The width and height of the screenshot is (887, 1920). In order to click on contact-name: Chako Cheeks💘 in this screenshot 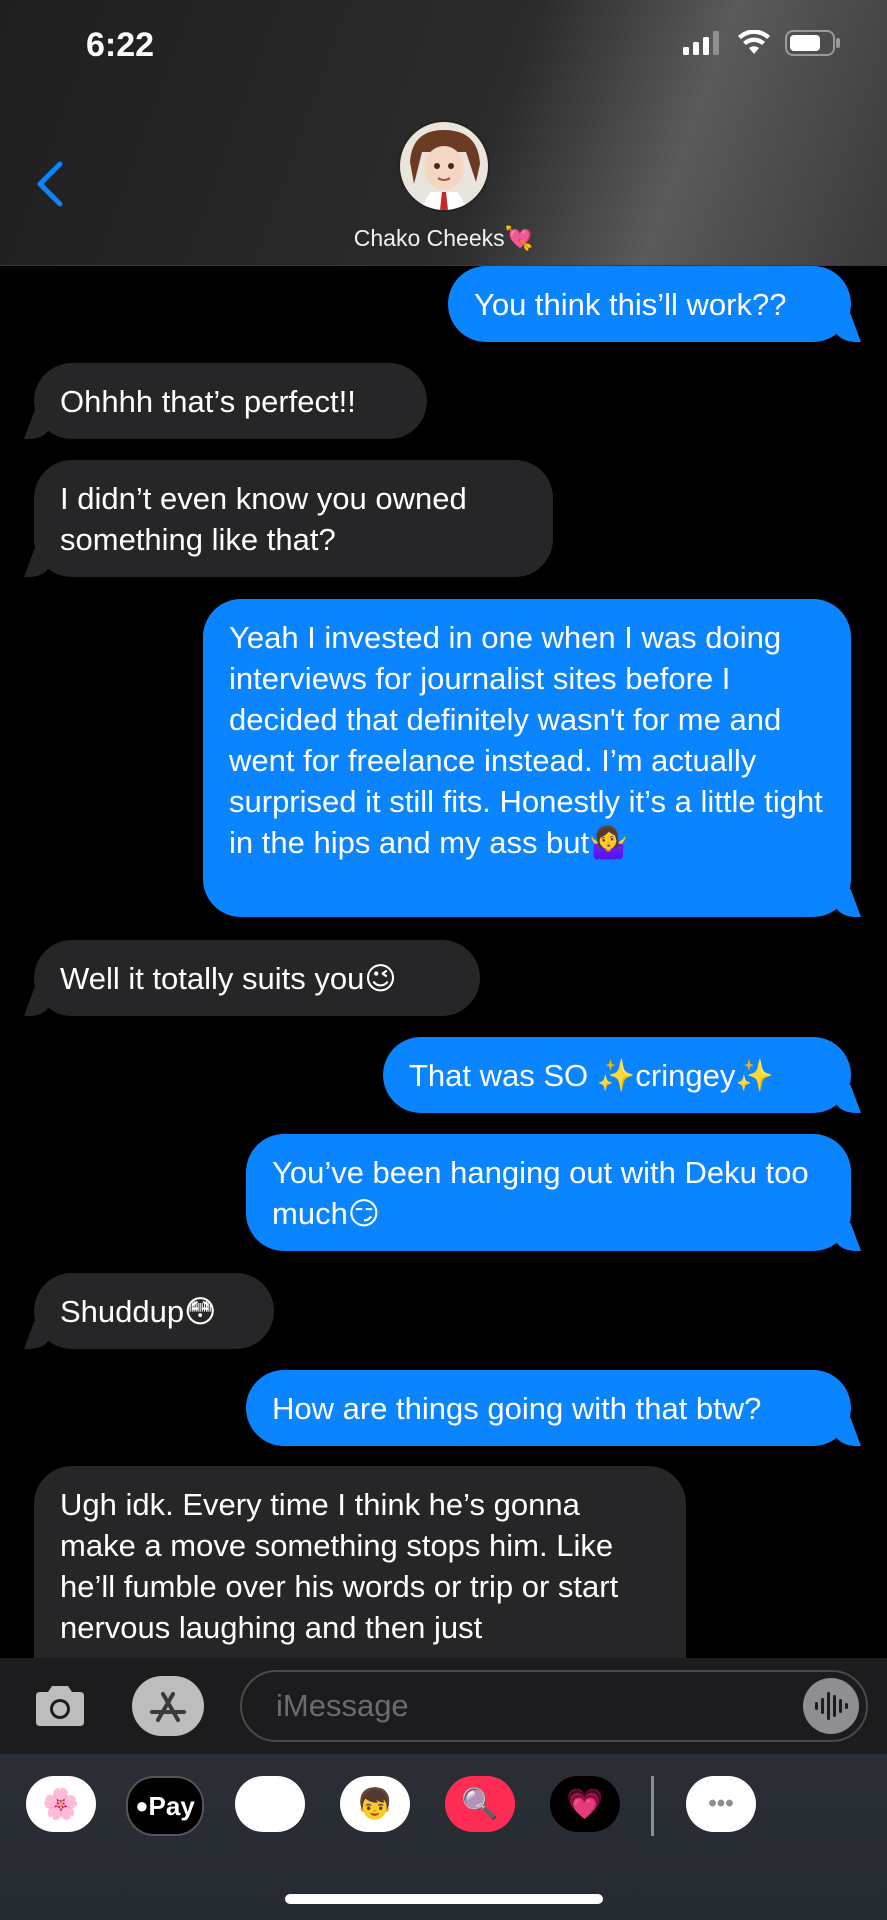, I will do `click(443, 238)`.